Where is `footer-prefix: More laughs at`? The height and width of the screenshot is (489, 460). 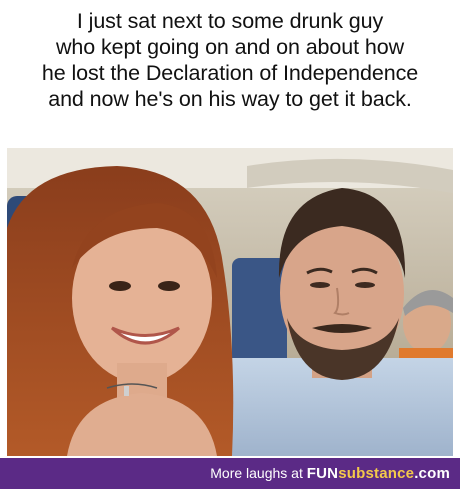 footer-prefix: More laughs at is located at coordinates (256, 473).